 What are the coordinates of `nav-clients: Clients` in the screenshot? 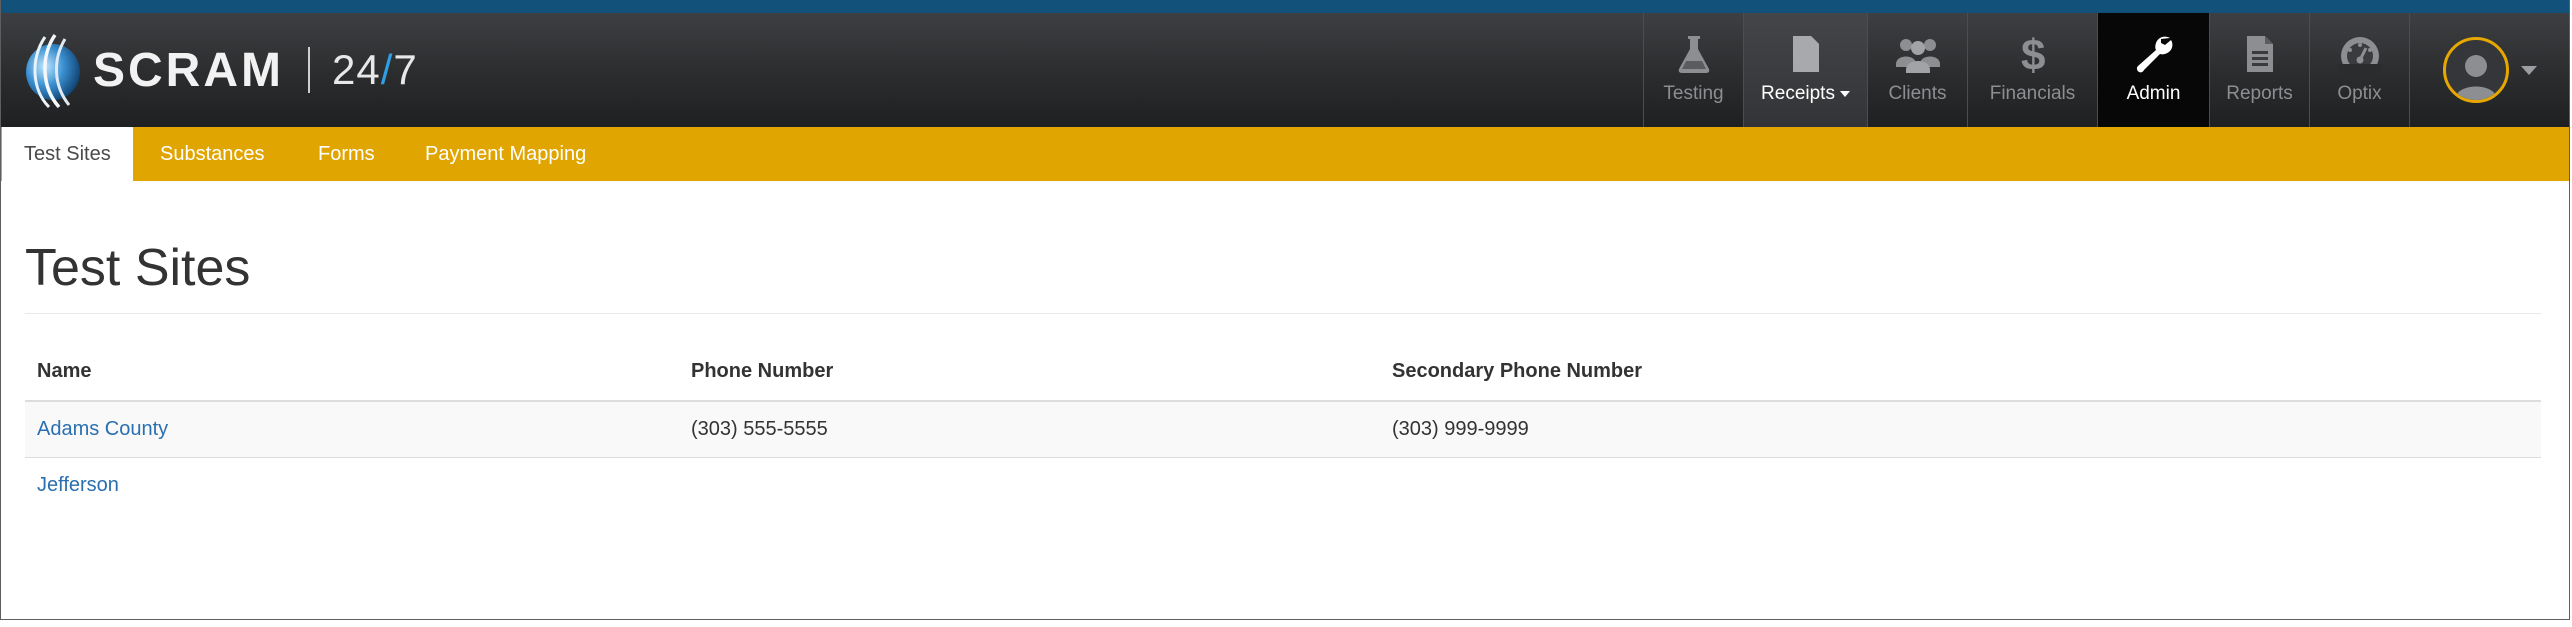 It's located at (1917, 70).